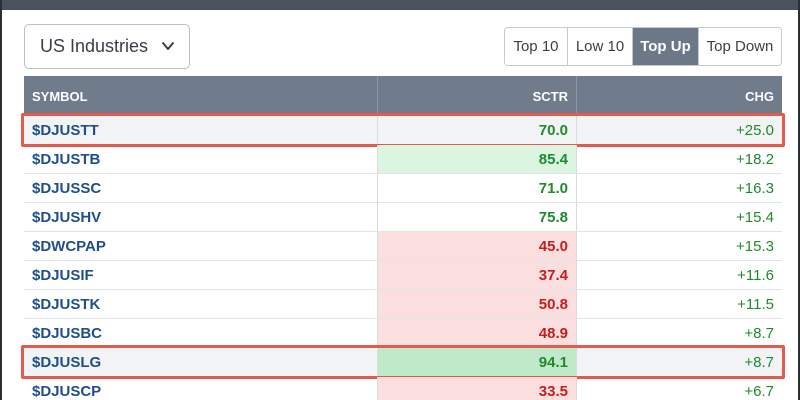 The height and width of the screenshot is (400, 800). Describe the element at coordinates (476, 246) in the screenshot. I see `sctr-cell: 45.0` at that location.